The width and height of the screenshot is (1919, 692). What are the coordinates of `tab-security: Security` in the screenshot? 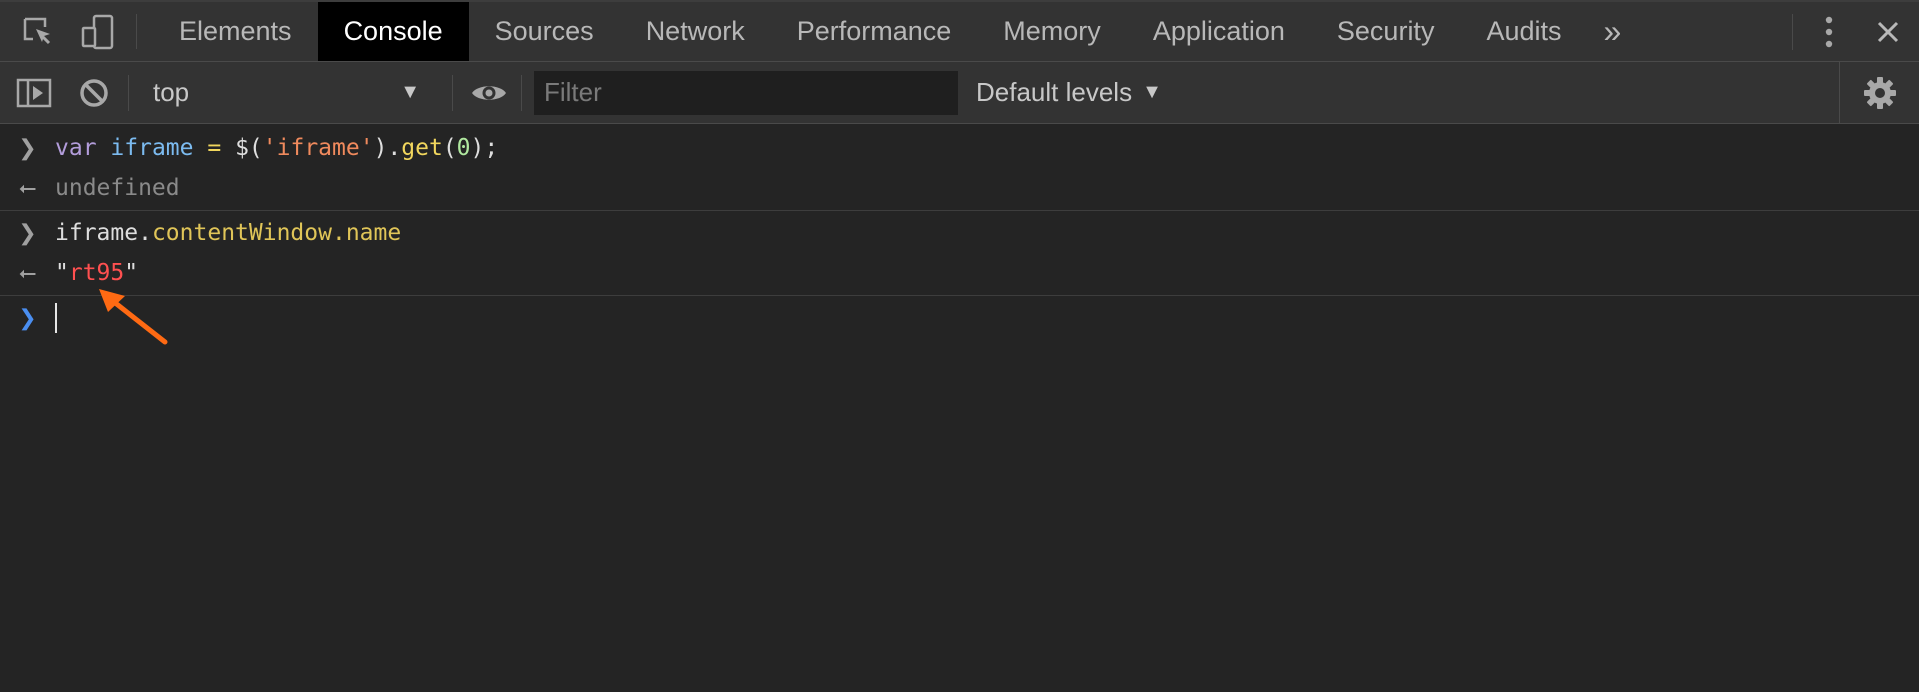 It's located at (1386, 31).